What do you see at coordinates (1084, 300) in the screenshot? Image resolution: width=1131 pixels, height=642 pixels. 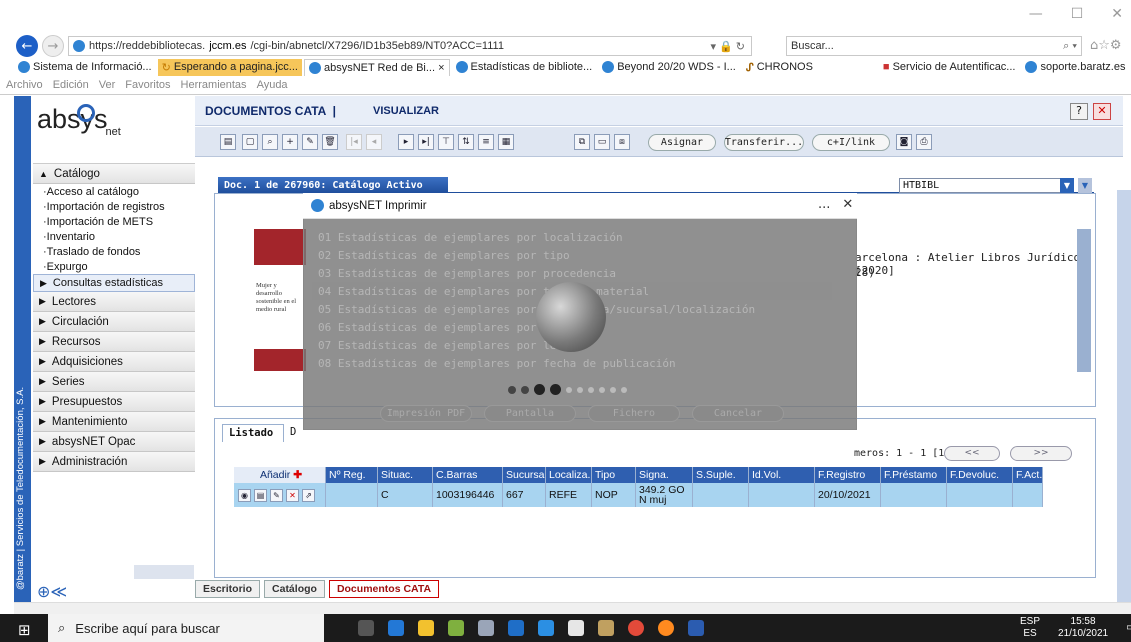 I see `vertical-scrollbar` at bounding box center [1084, 300].